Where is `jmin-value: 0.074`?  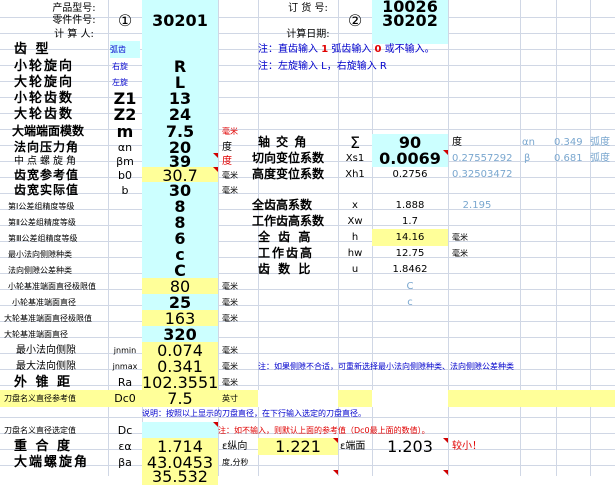 jmin-value: 0.074 is located at coordinates (180, 350).